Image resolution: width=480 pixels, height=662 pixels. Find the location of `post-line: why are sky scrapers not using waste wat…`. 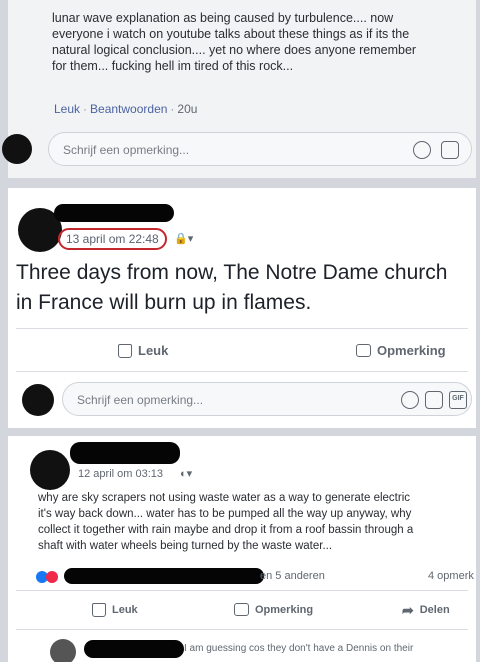

post-line: why are sky scrapers not using waste wat… is located at coordinates (224, 498).